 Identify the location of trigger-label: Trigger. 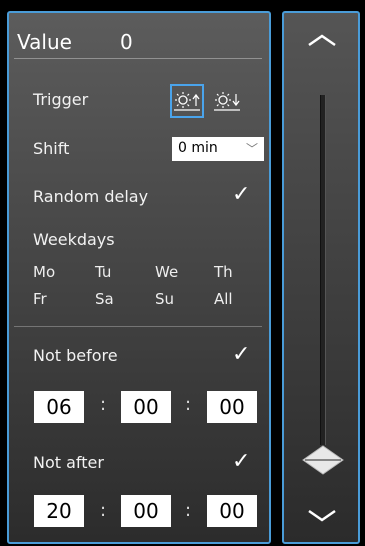
(61, 99).